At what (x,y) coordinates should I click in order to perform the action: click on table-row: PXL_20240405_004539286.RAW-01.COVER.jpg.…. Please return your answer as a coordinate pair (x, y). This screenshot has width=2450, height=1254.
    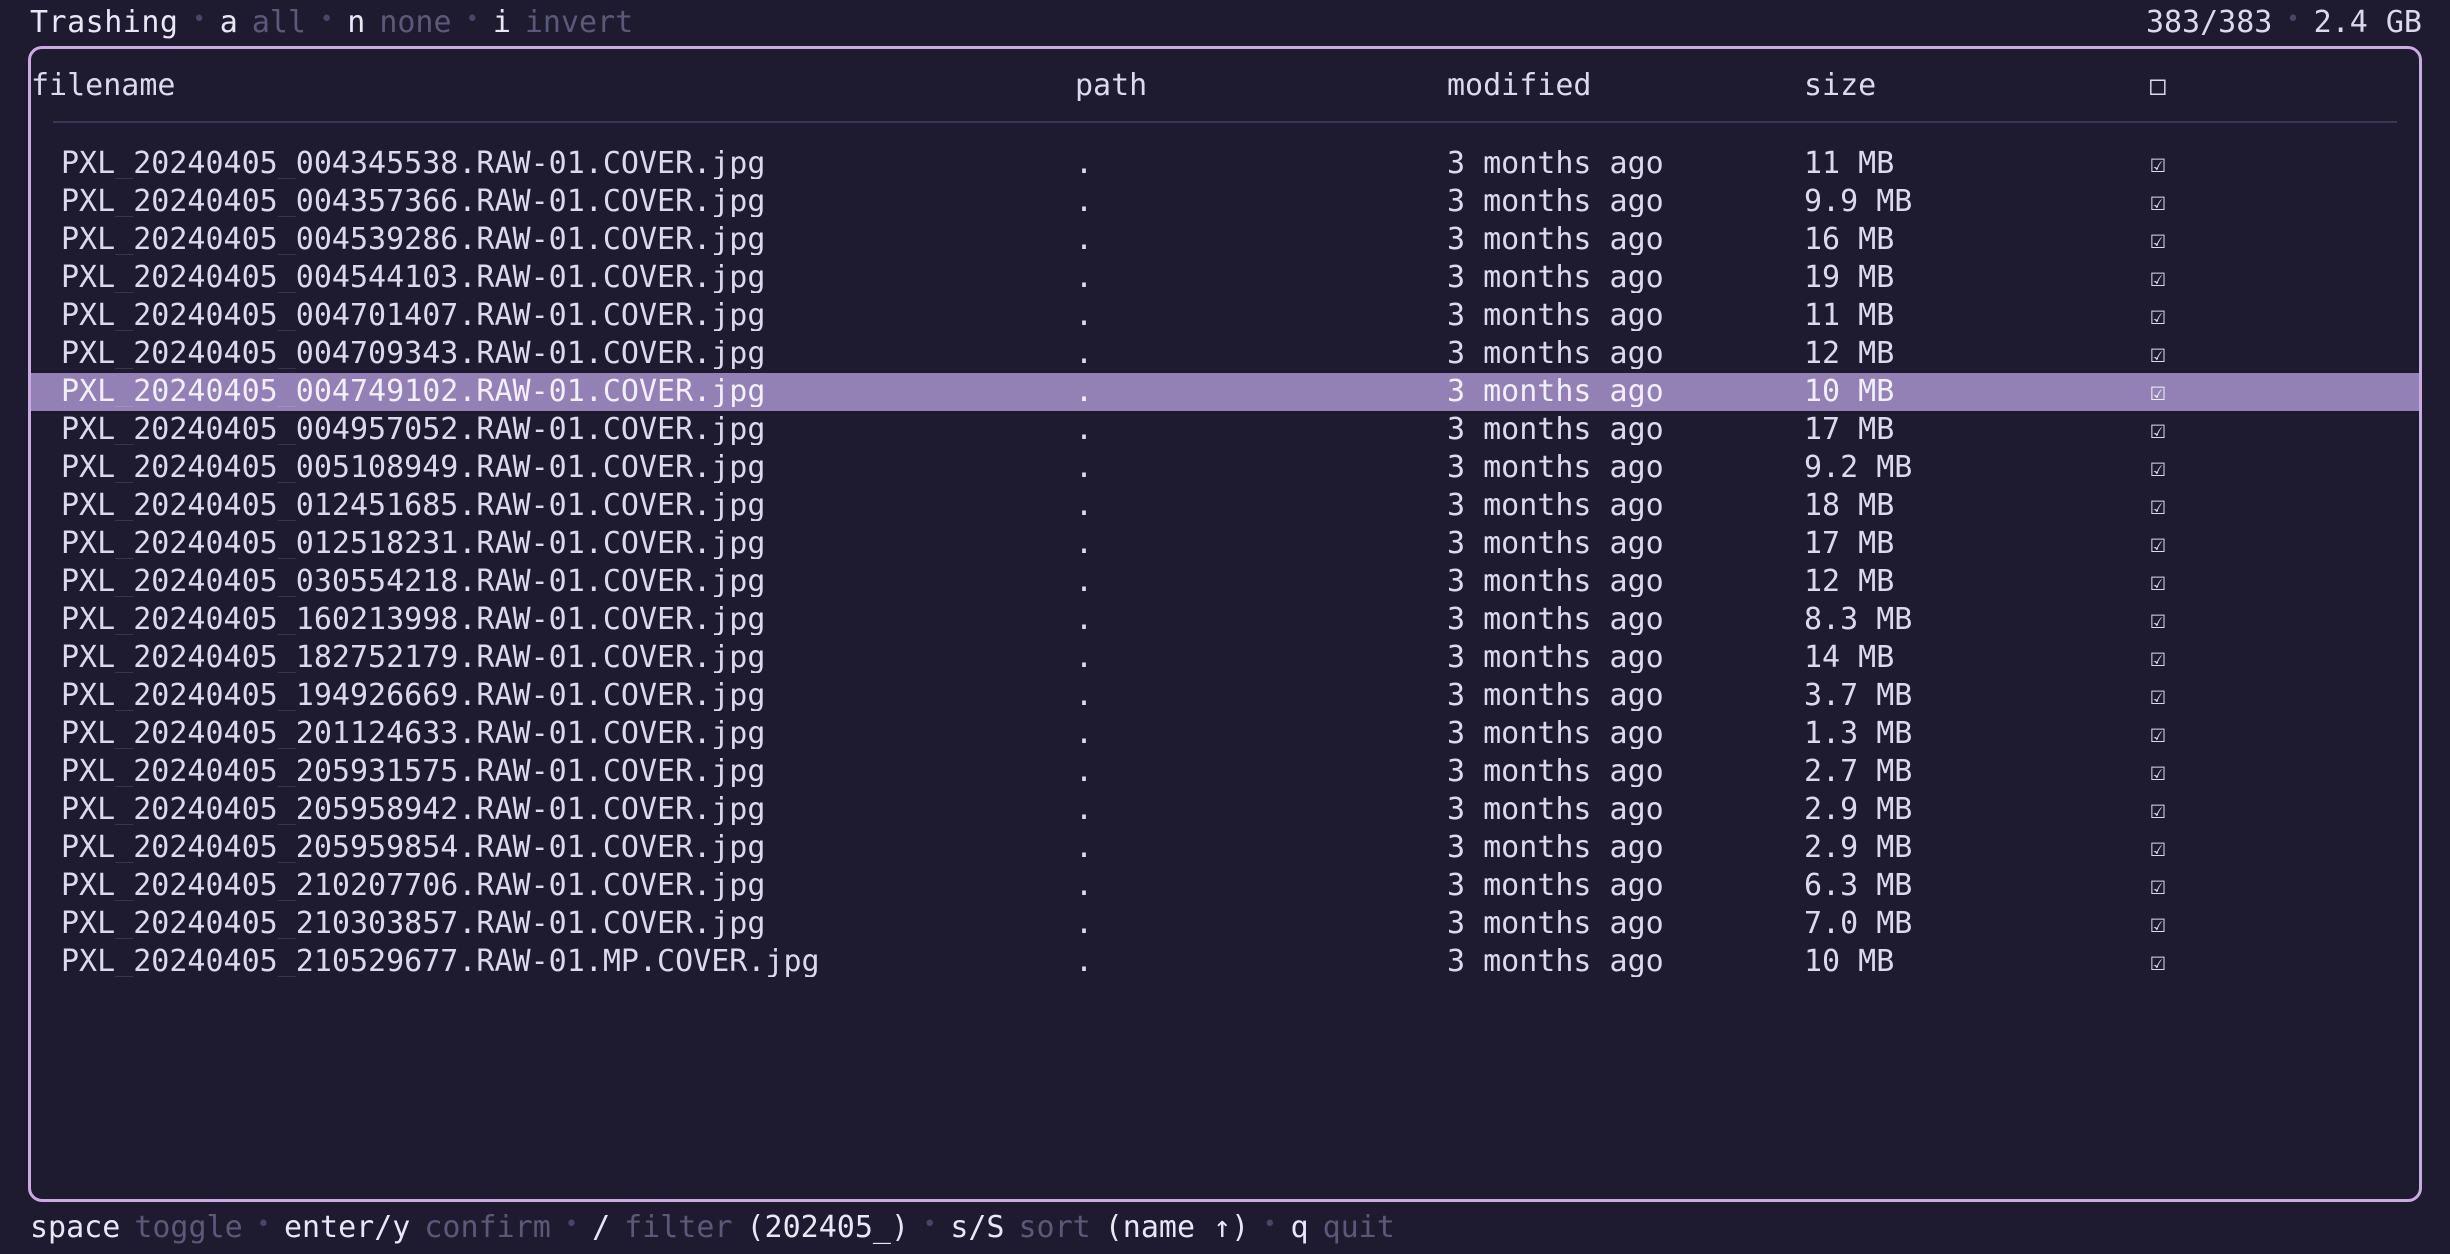
    Looking at the image, I should click on (1225, 240).